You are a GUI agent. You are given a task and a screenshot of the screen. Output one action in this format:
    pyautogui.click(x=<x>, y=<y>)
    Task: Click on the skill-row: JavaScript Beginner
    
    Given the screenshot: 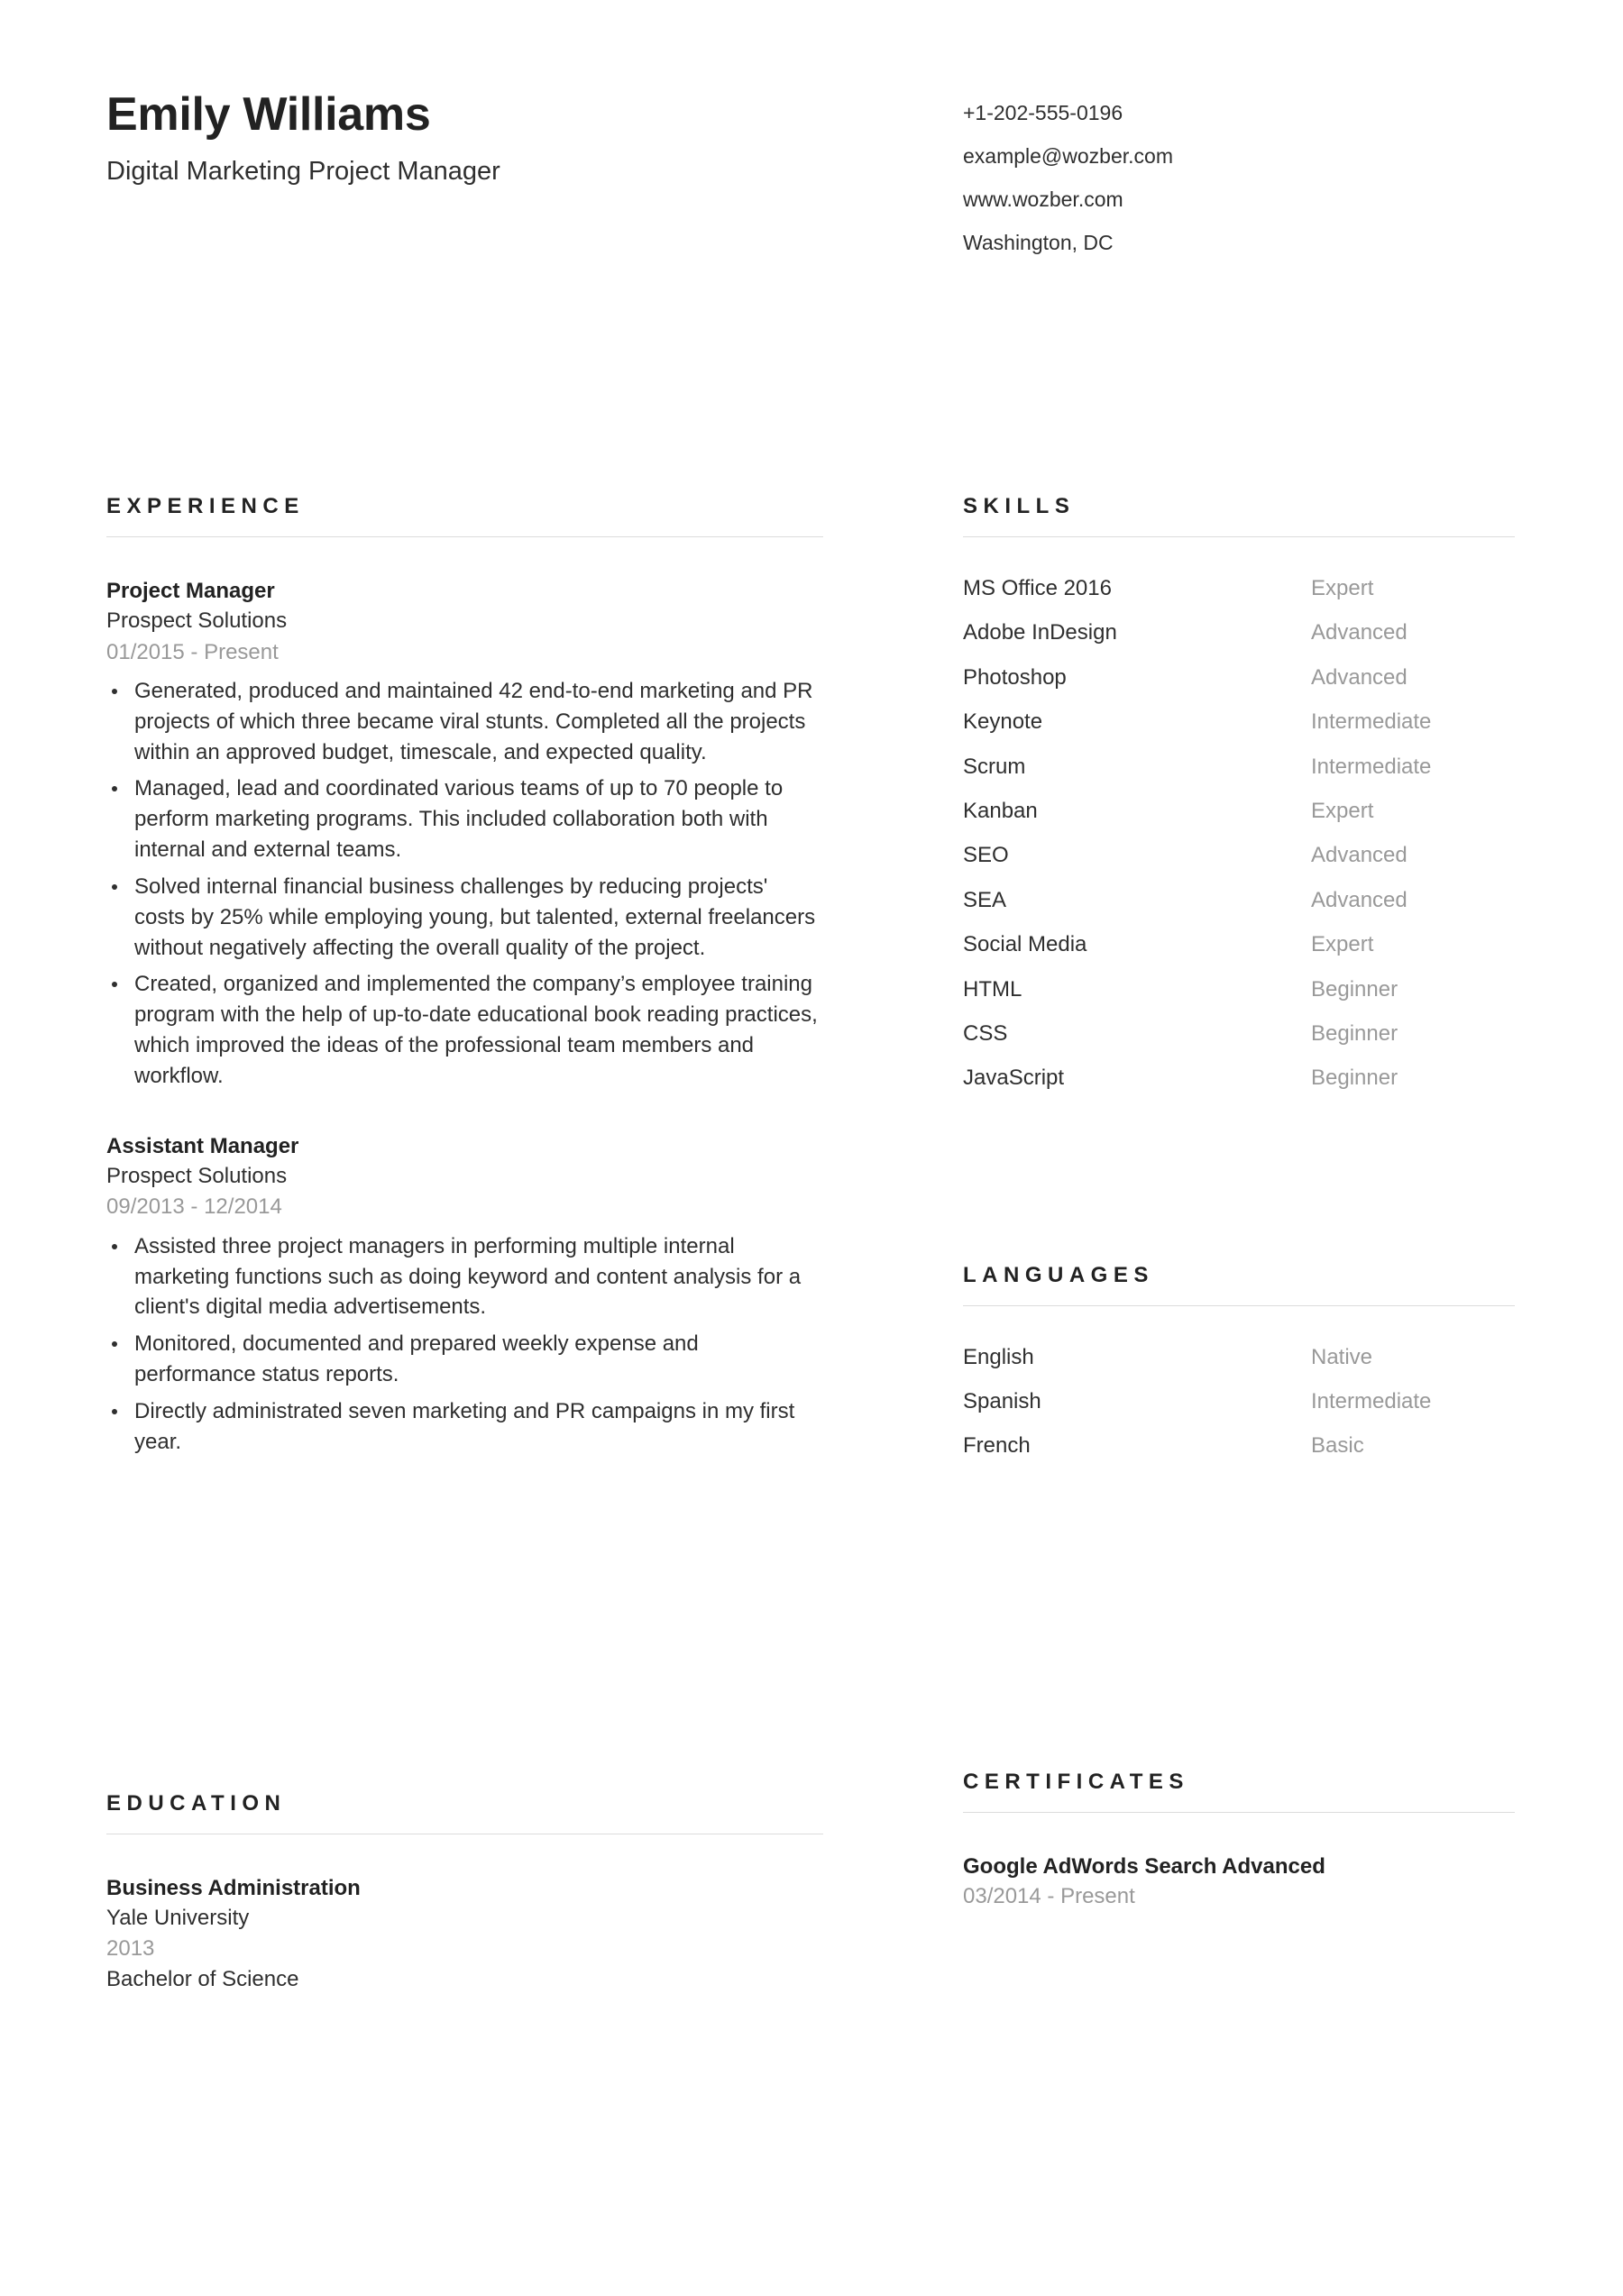 What is the action you would take?
    pyautogui.click(x=1239, y=1078)
    